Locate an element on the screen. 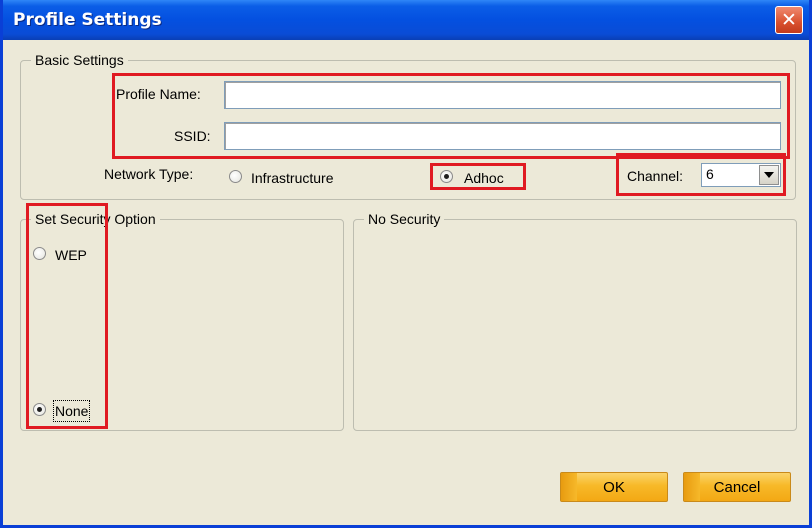  security-details-legend: No Security is located at coordinates (404, 219).